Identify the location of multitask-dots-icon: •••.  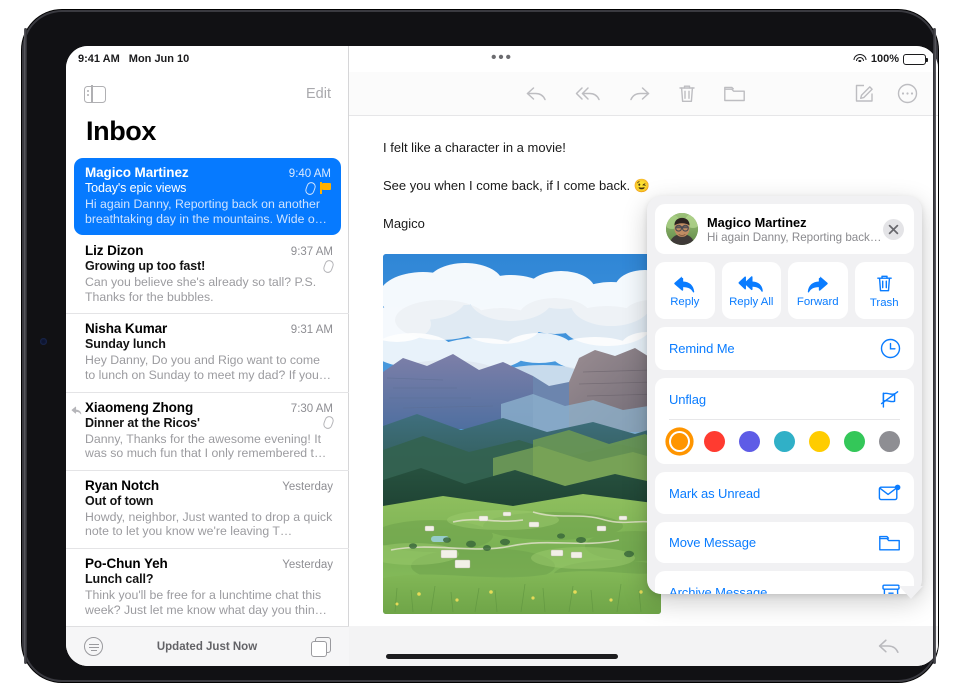
(502, 57).